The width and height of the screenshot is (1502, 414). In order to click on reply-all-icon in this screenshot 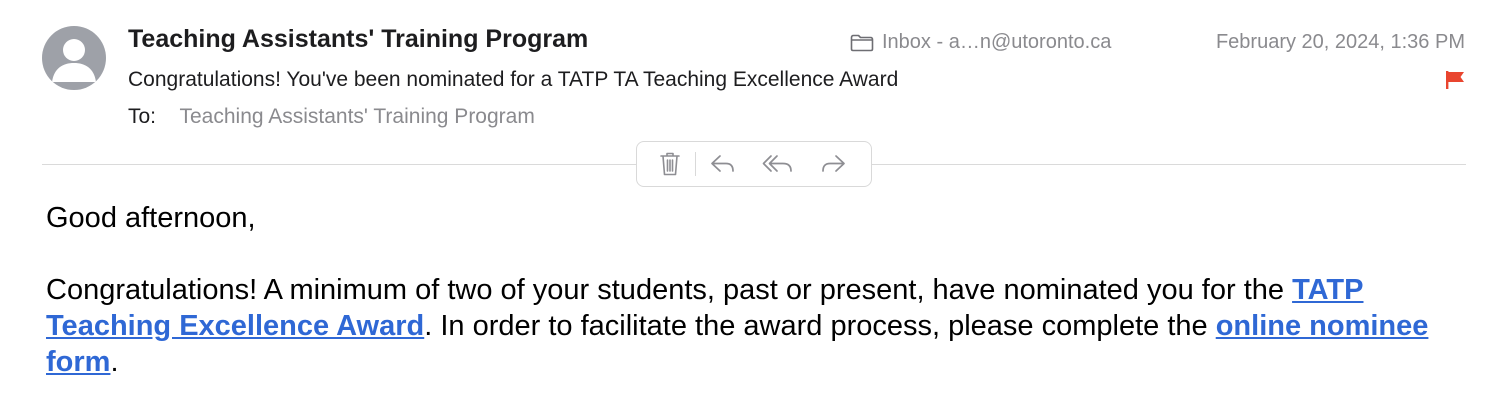, I will do `click(777, 163)`.